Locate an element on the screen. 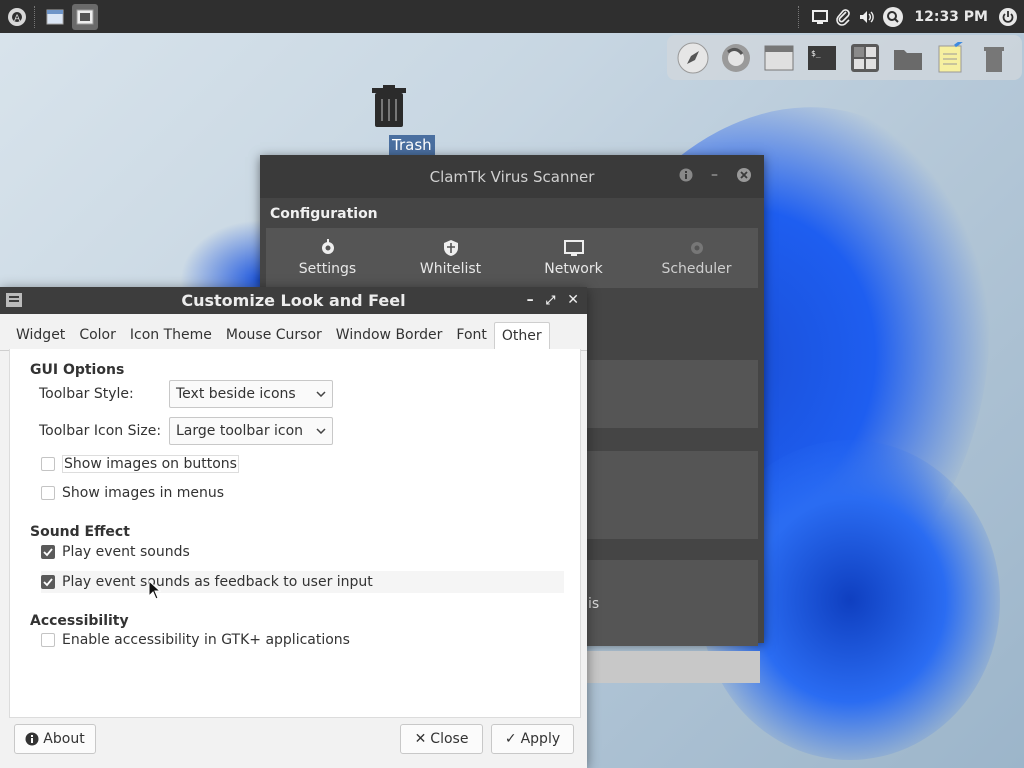 The height and width of the screenshot is (768, 1024). configuration-heading: Configuration is located at coordinates (324, 214).